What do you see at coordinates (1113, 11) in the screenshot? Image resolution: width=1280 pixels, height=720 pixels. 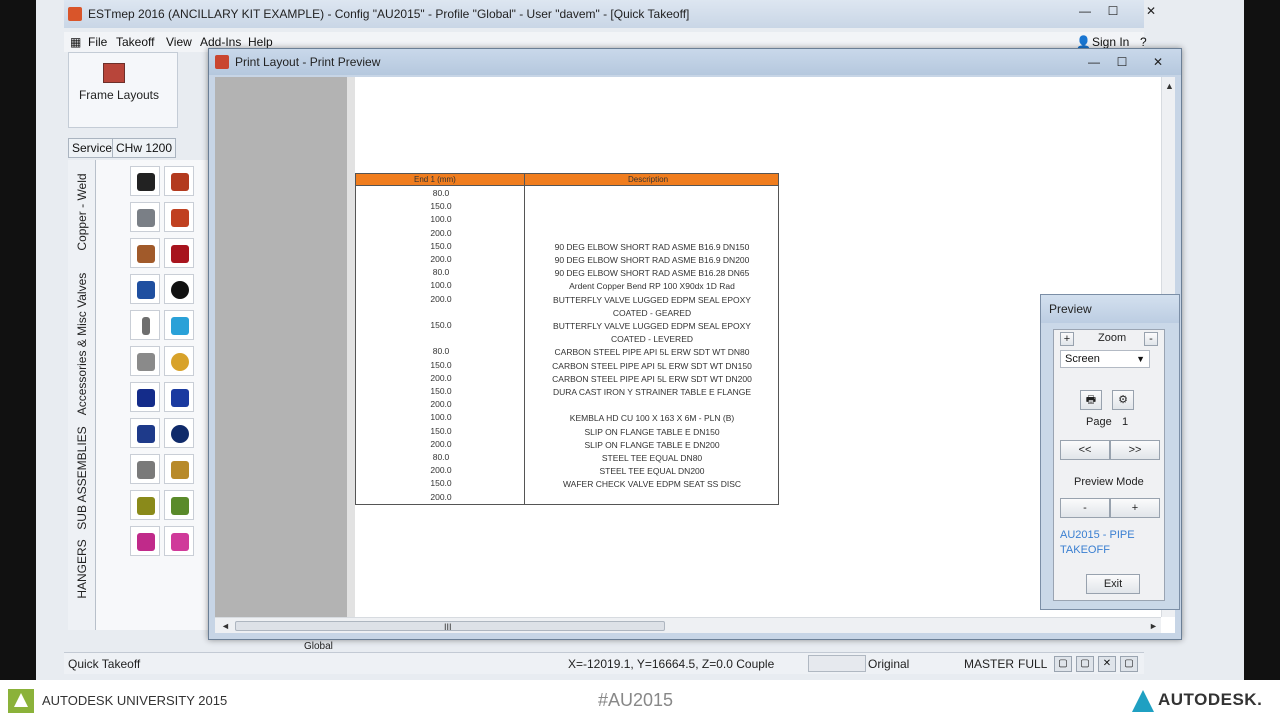 I see `app-maximize-button: ☐` at bounding box center [1113, 11].